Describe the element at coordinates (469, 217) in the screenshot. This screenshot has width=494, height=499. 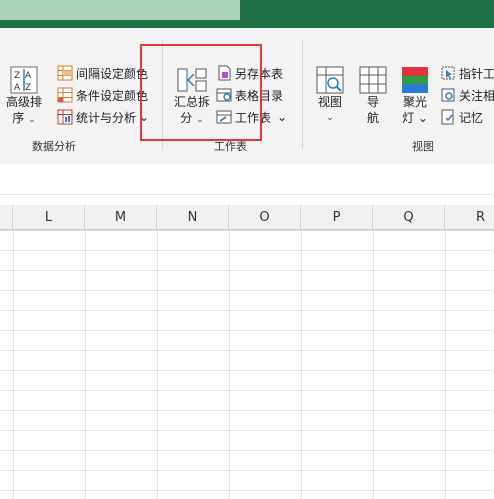
I see `column-header: R` at that location.